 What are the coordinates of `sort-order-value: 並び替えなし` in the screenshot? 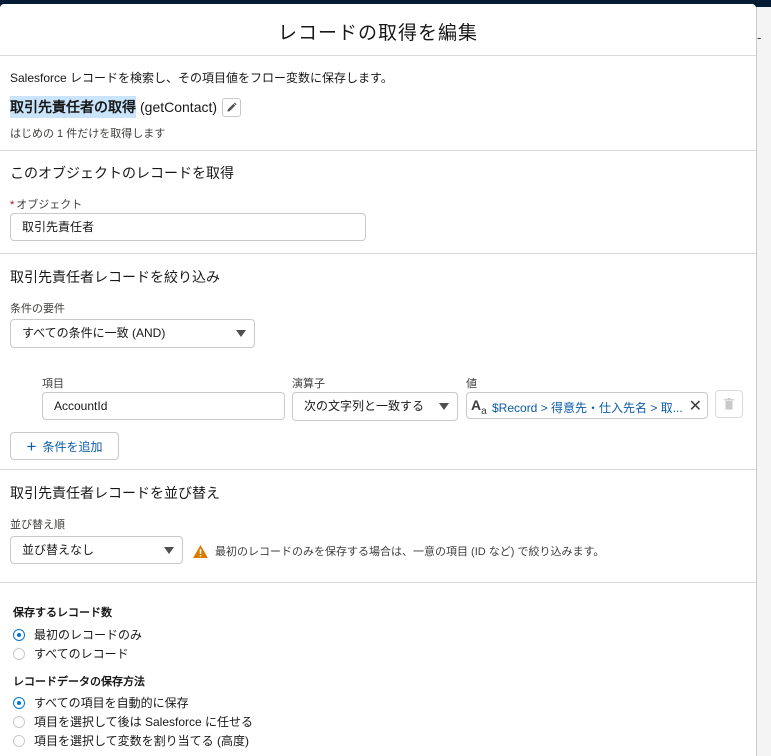 It's located at (58, 550).